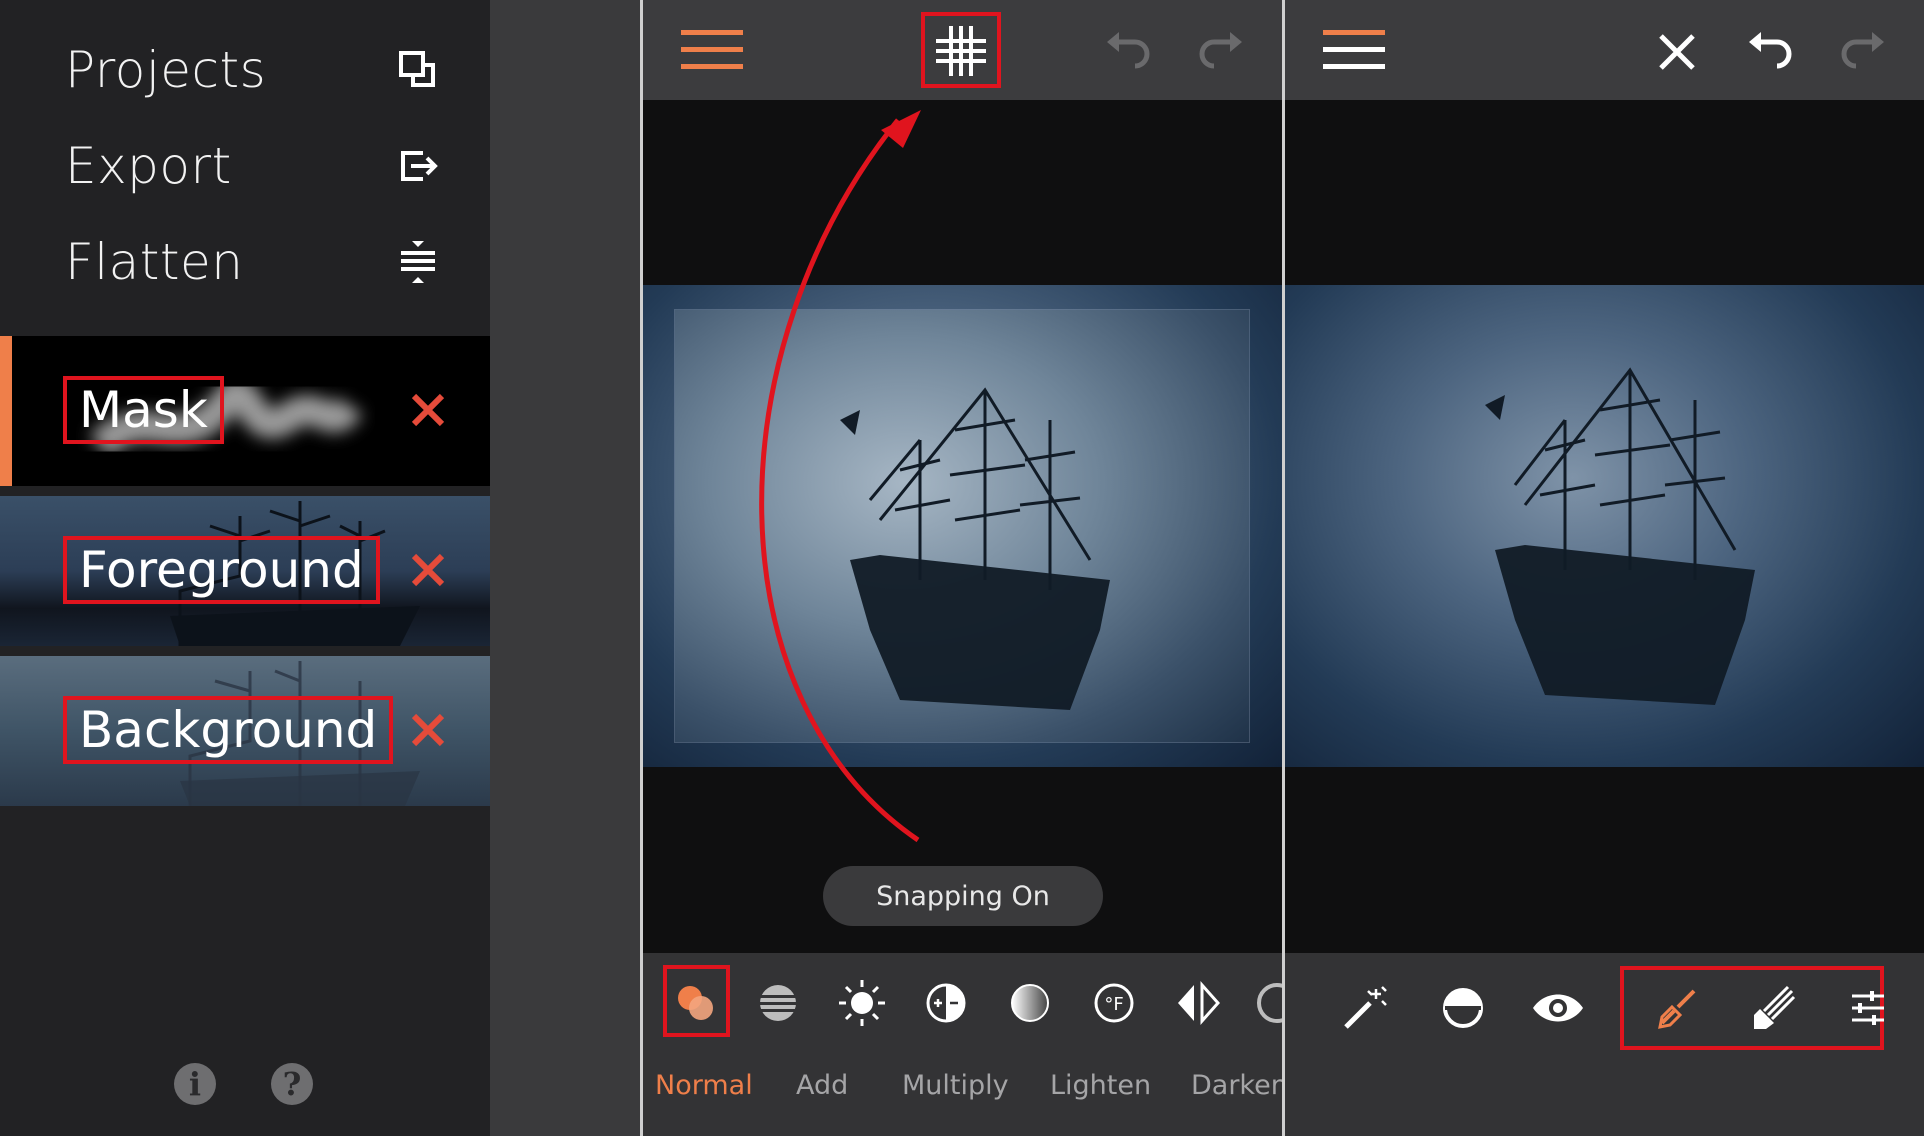 The image size is (1924, 1136). I want to click on exposure-icon, so click(862, 1003).